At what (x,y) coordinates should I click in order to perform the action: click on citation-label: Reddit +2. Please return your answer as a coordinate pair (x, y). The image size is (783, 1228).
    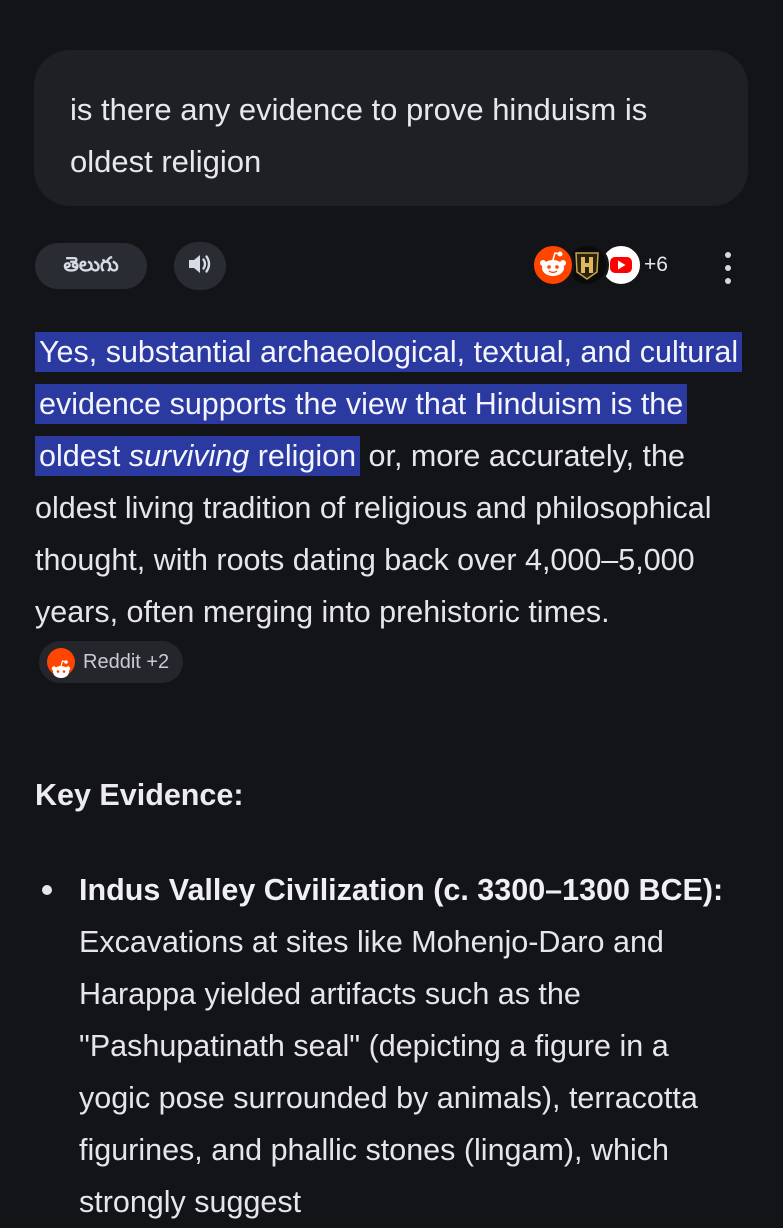
    Looking at the image, I should click on (126, 661).